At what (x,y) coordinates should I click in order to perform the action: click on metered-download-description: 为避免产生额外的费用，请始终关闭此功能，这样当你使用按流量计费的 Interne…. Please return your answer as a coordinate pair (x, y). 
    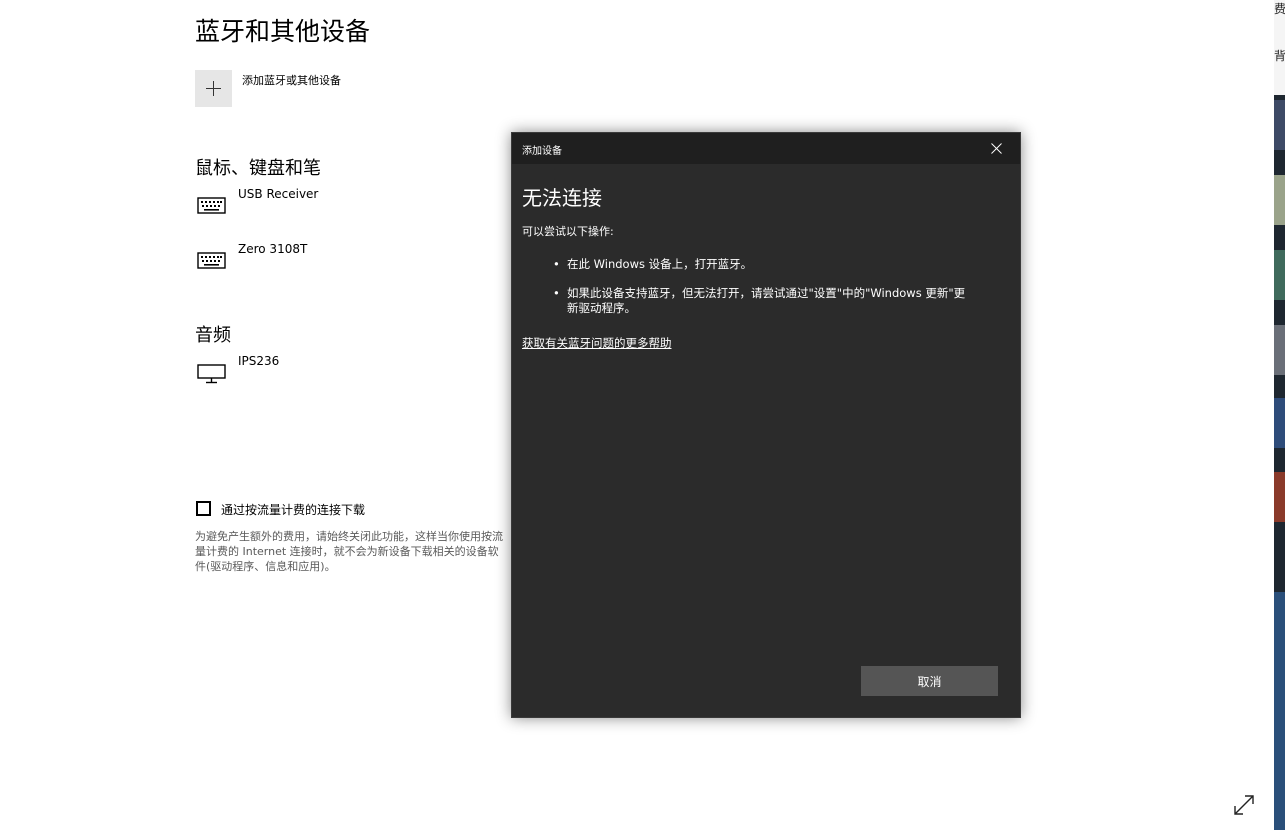
    Looking at the image, I should click on (349, 551).